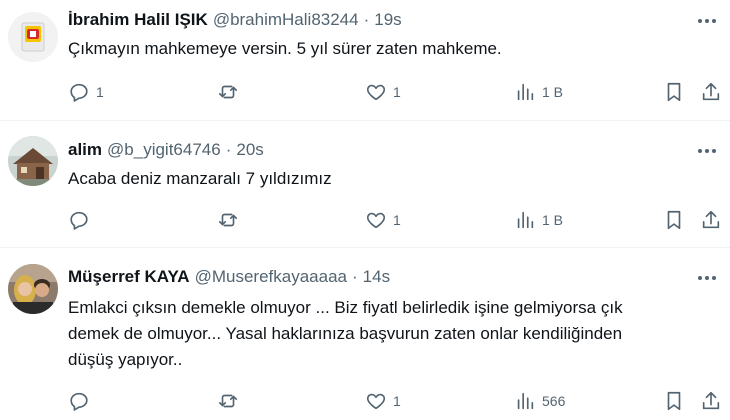 This screenshot has width=730, height=420. I want to click on author-handle: @Muserefkayaaaaa, so click(271, 277).